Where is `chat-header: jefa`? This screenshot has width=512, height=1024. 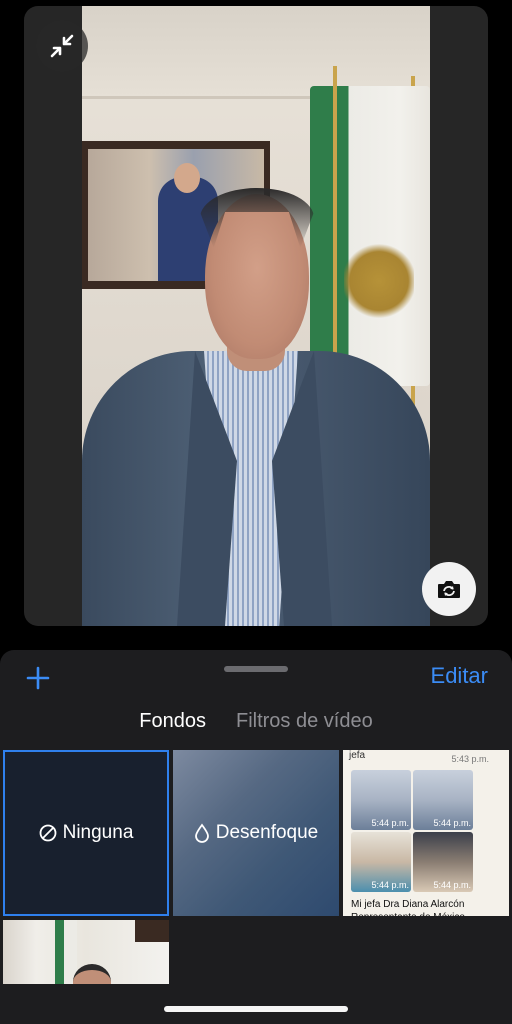
chat-header: jefa is located at coordinates (357, 755).